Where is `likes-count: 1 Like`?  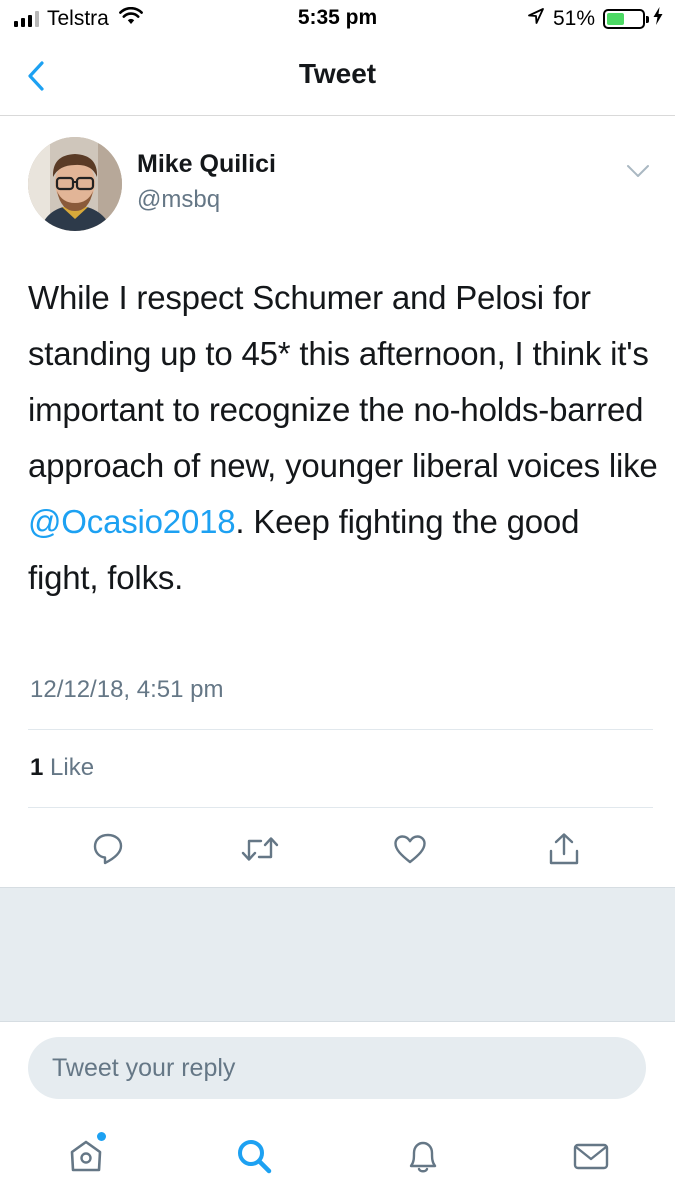
likes-count: 1 Like is located at coordinates (62, 768).